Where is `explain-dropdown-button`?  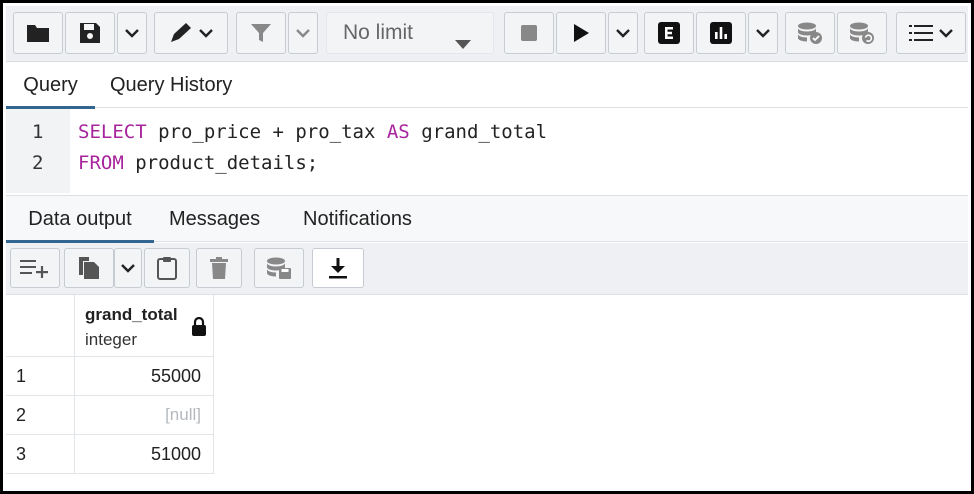 explain-dropdown-button is located at coordinates (763, 33).